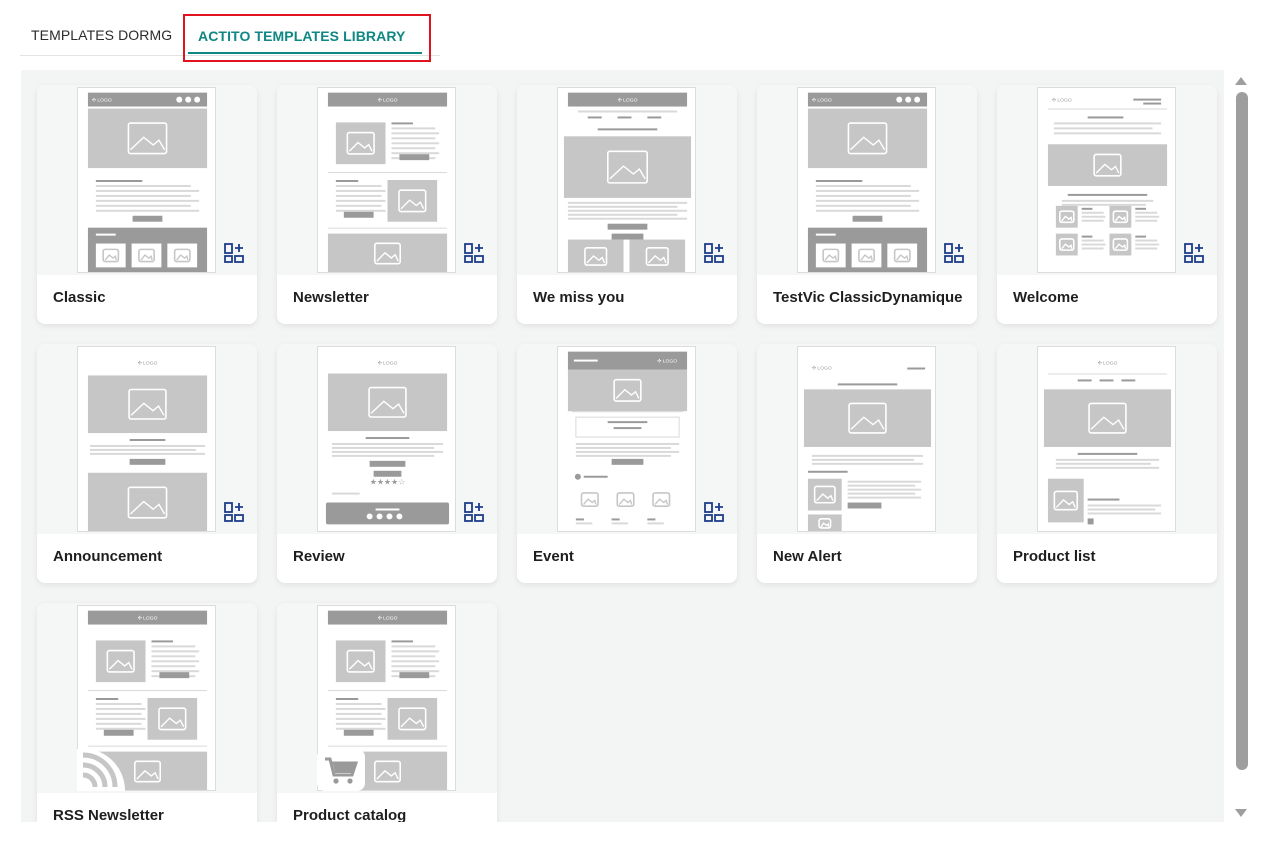 The image size is (1270, 843). Describe the element at coordinates (79, 297) in the screenshot. I see `template-name: Classic` at that location.